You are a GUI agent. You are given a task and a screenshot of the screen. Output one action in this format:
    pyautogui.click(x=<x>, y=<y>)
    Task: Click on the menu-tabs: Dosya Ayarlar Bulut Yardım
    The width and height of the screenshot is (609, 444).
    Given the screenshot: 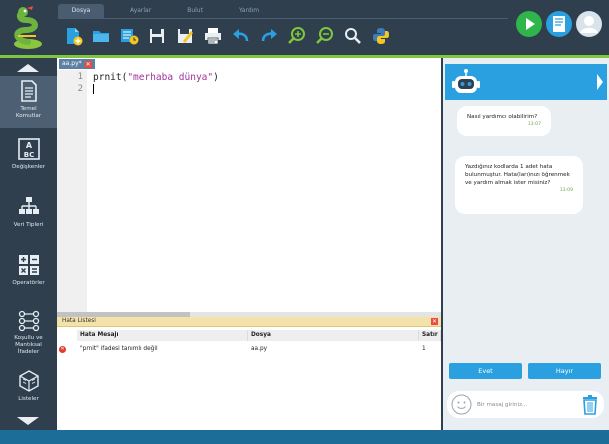 What is the action you would take?
    pyautogui.click(x=171, y=11)
    